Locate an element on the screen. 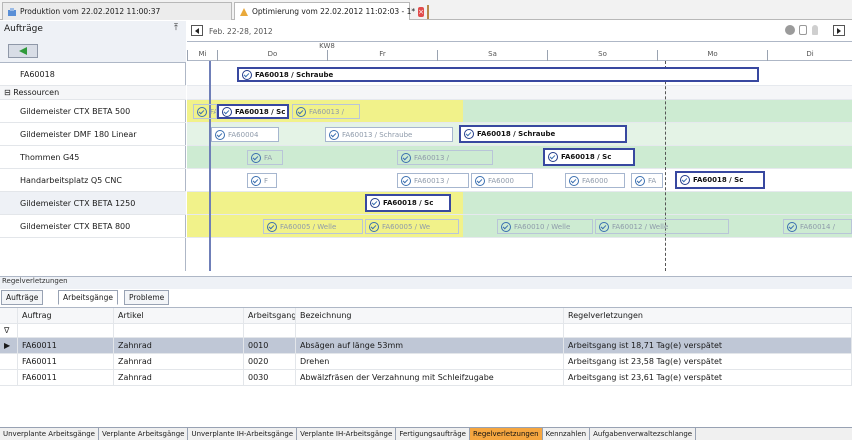 The width and height of the screenshot is (852, 440). tab-unverplante-ih-arbeitsgaenge: Unverplante IH-Arbeitsgänge is located at coordinates (243, 434).